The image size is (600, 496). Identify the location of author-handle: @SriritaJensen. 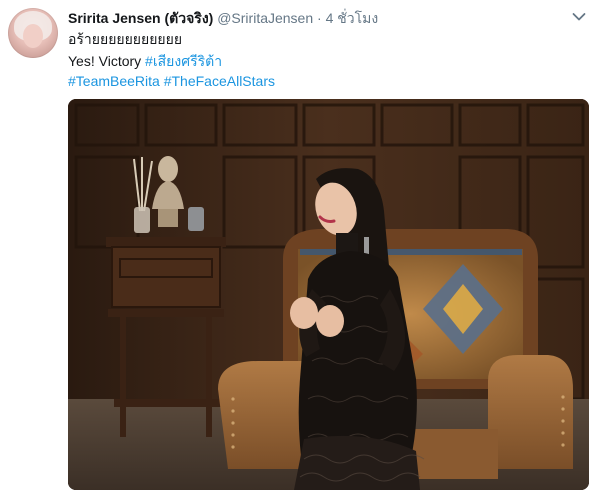
(265, 18).